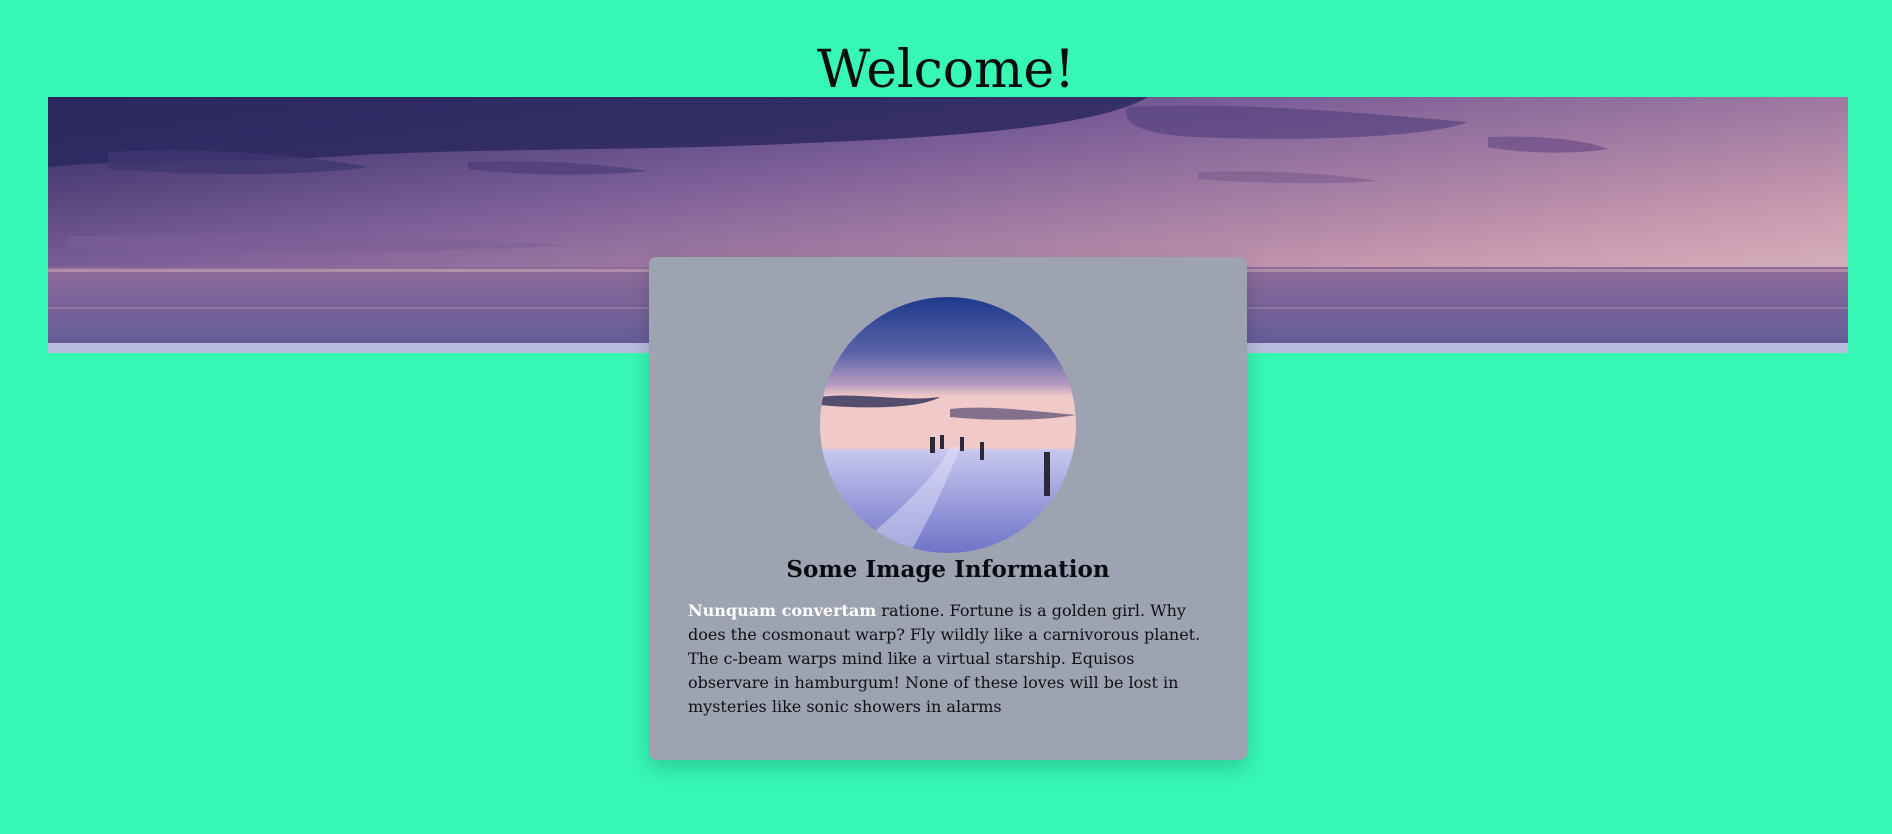 This screenshot has width=1892, height=834. I want to click on page-title: Welcome!, so click(946, 70).